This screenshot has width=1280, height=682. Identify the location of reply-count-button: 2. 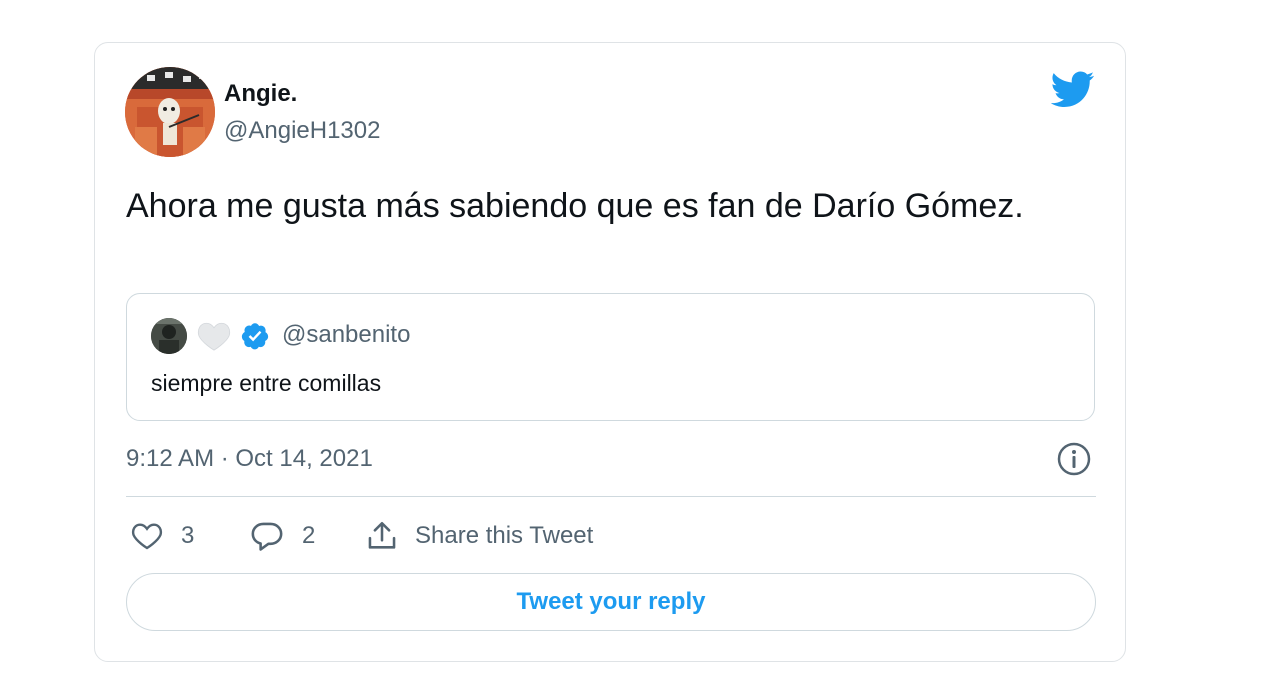
(282, 536).